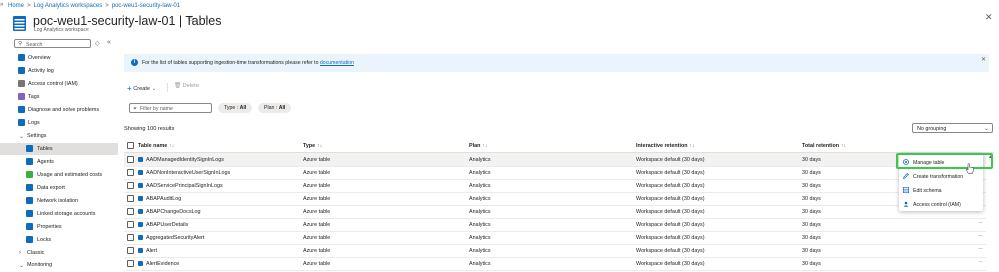 The height and width of the screenshot is (272, 999). Describe the element at coordinates (52, 43) in the screenshot. I see `sidebar-search-input: ⚲ Search` at that location.